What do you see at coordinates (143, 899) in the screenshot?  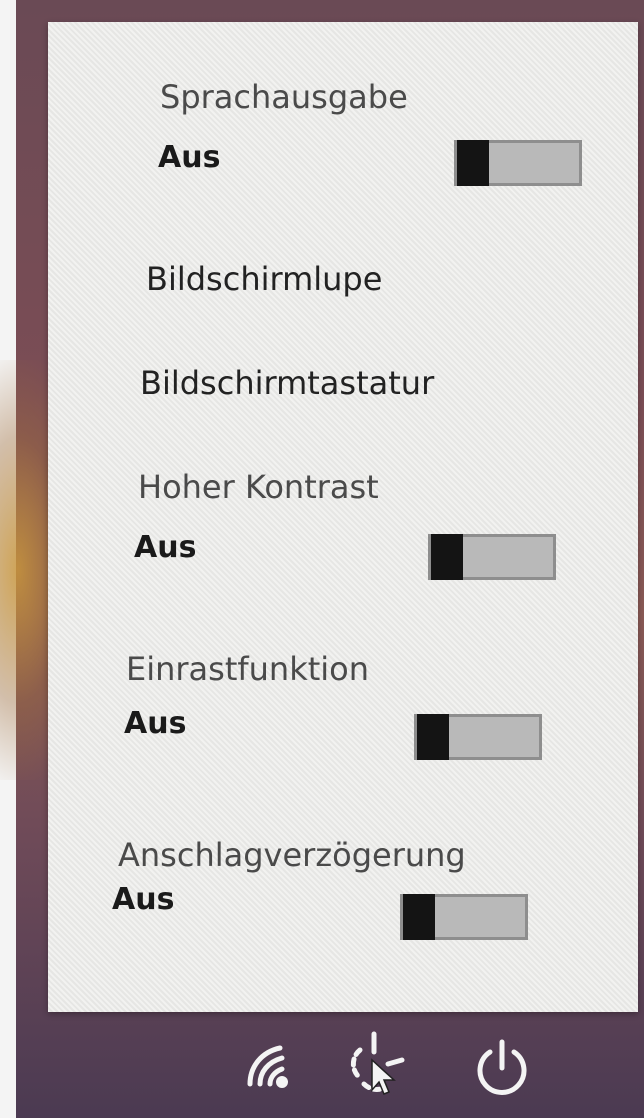 I see `filter-keys-state: Aus` at bounding box center [143, 899].